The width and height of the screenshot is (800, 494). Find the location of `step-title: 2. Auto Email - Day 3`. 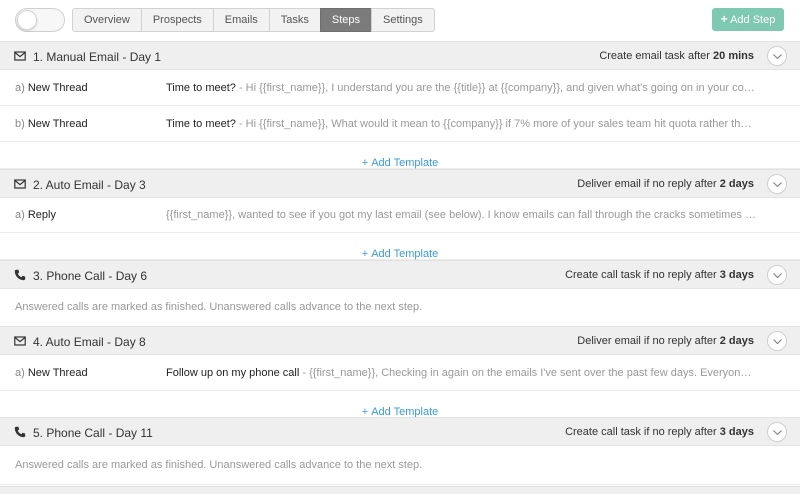

step-title: 2. Auto Email - Day 3 is located at coordinates (89, 185).